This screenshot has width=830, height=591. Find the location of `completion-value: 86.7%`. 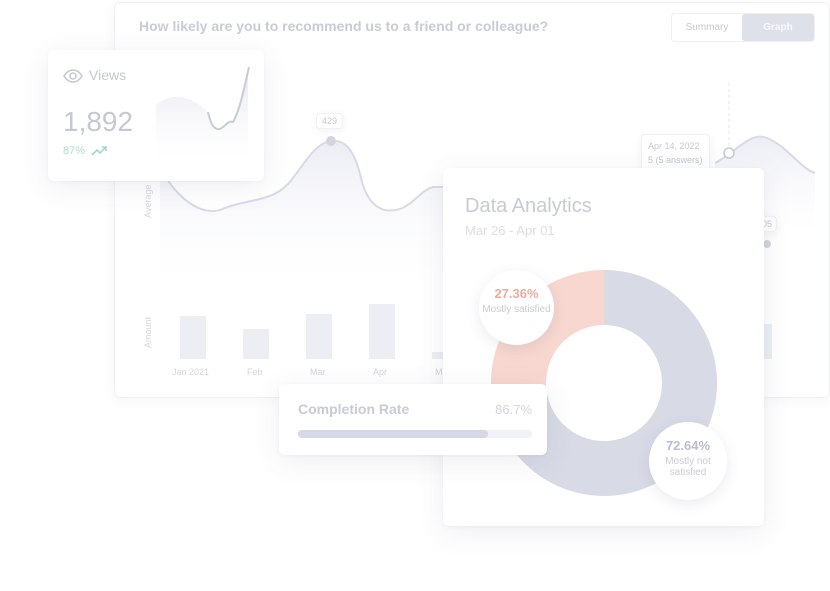

completion-value: 86.7% is located at coordinates (513, 409).